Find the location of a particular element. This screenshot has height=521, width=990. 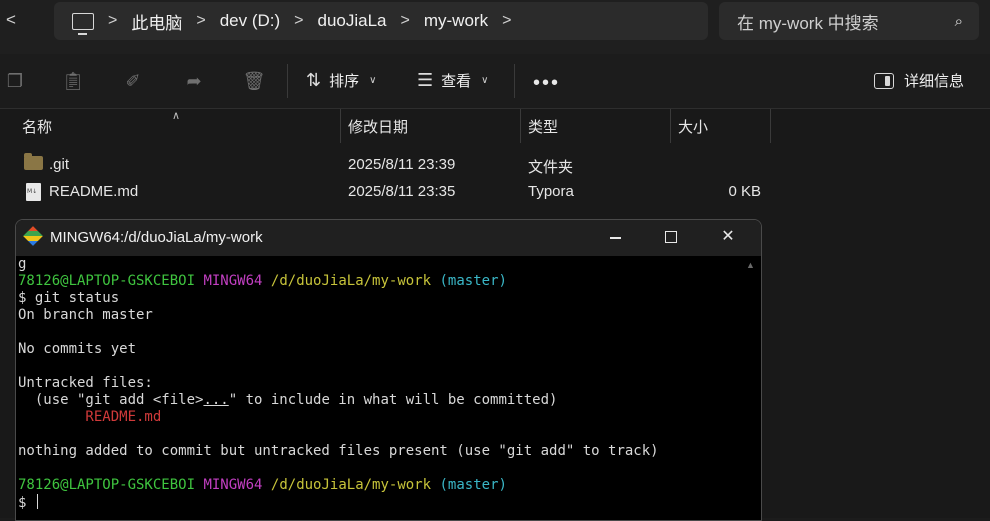

column-header-name: 名称 is located at coordinates (37, 126).